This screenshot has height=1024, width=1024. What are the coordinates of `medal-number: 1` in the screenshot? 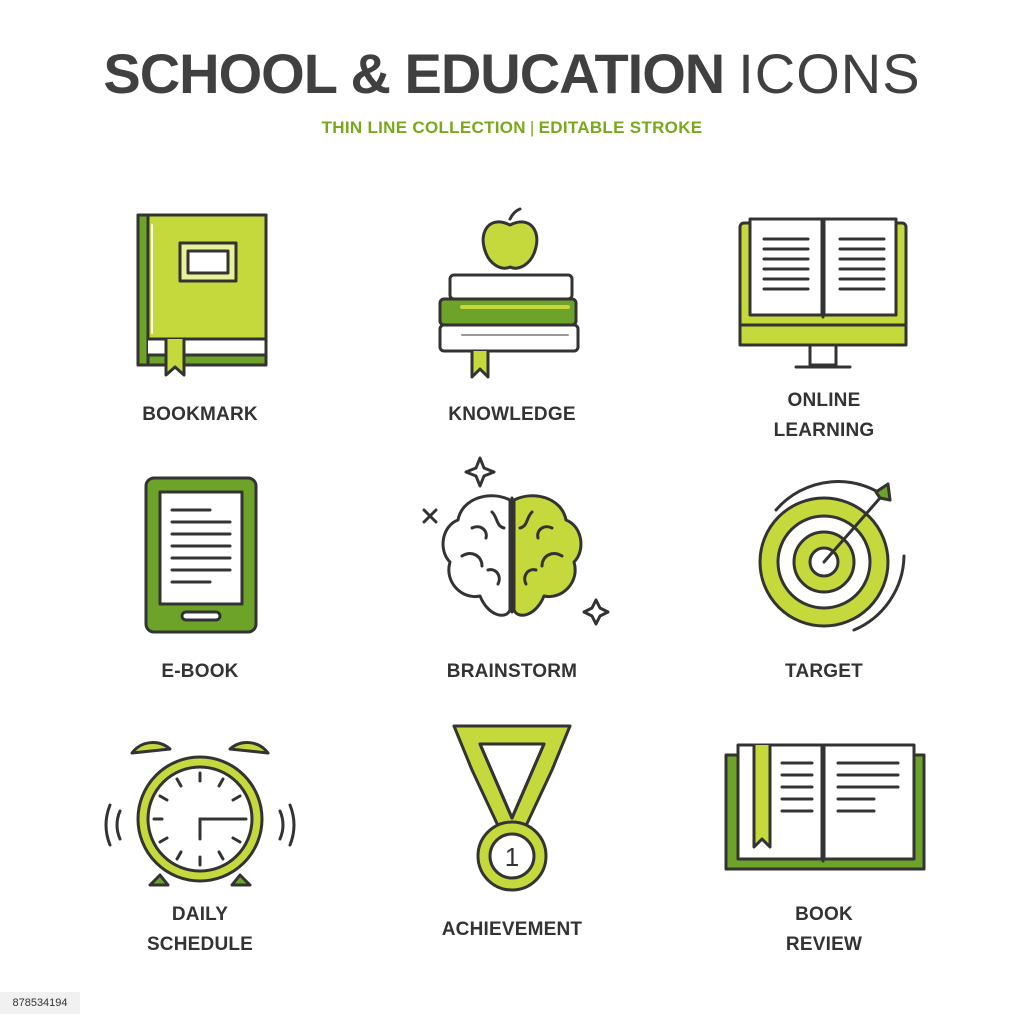 It's located at (512, 857).